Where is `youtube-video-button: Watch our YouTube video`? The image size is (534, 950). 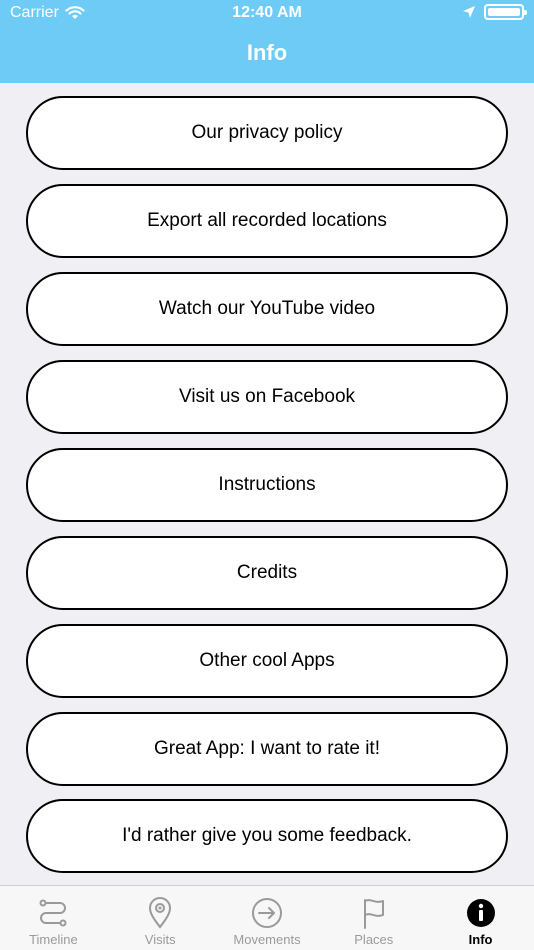 youtube-video-button: Watch our YouTube video is located at coordinates (267, 309).